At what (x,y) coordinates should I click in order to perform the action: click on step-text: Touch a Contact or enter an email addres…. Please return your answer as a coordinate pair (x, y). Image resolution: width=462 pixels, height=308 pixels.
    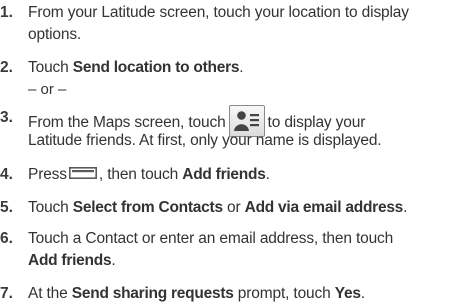
    Looking at the image, I should click on (211, 238).